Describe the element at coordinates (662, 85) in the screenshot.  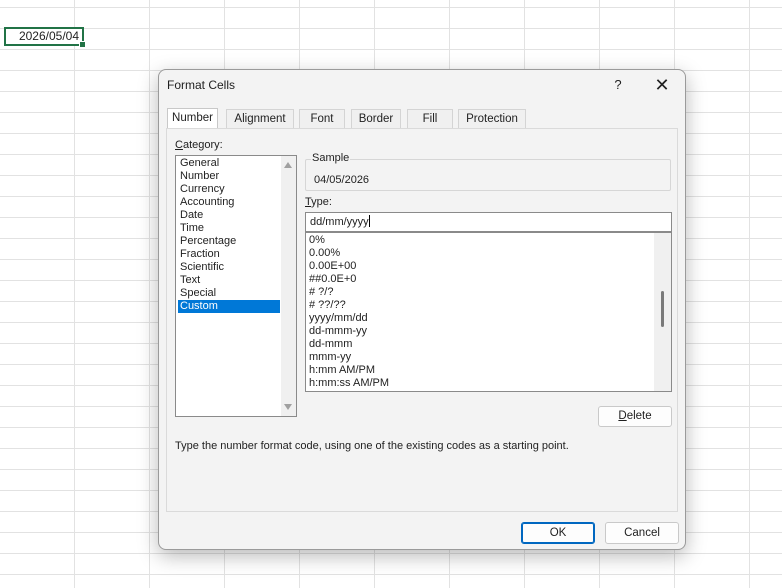
I see `close-button: ✕` at that location.